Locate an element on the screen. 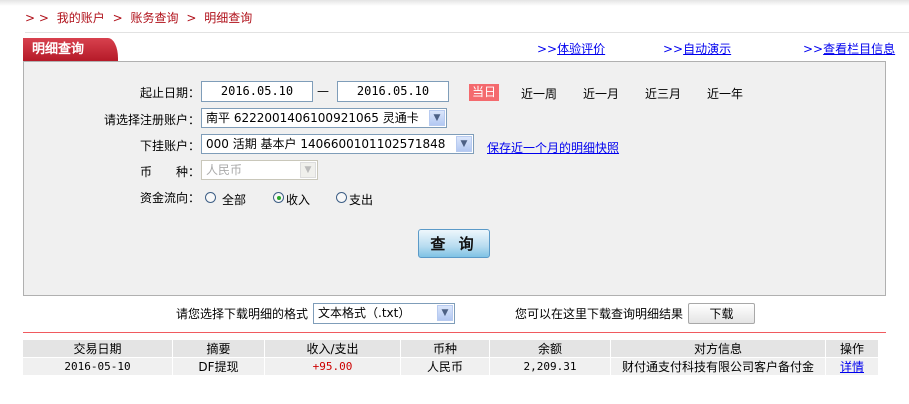 Image resolution: width=909 pixels, height=404 pixels. sub-account-value: 000 活期 基本户 1406600101102571848 is located at coordinates (326, 144).